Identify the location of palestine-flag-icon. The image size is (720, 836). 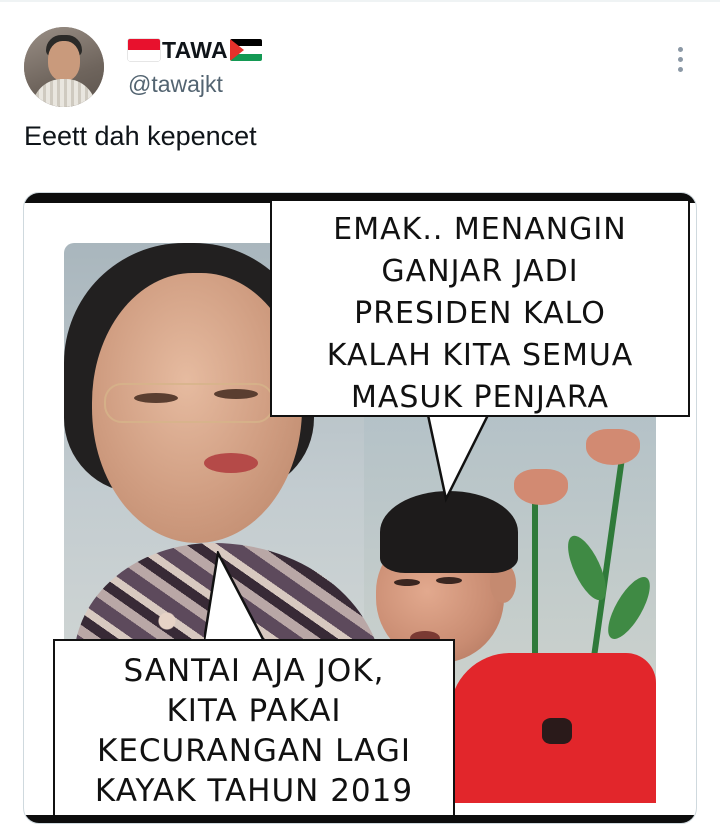
(245, 50).